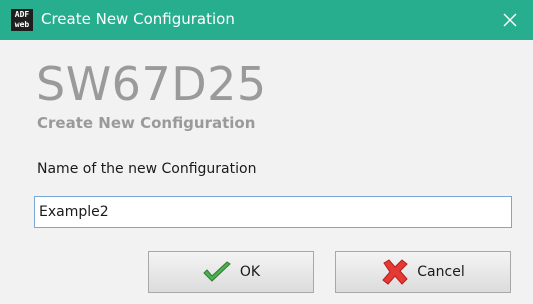 Image resolution: width=533 pixels, height=304 pixels. What do you see at coordinates (395, 272) in the screenshot?
I see `red-x-icon` at bounding box center [395, 272].